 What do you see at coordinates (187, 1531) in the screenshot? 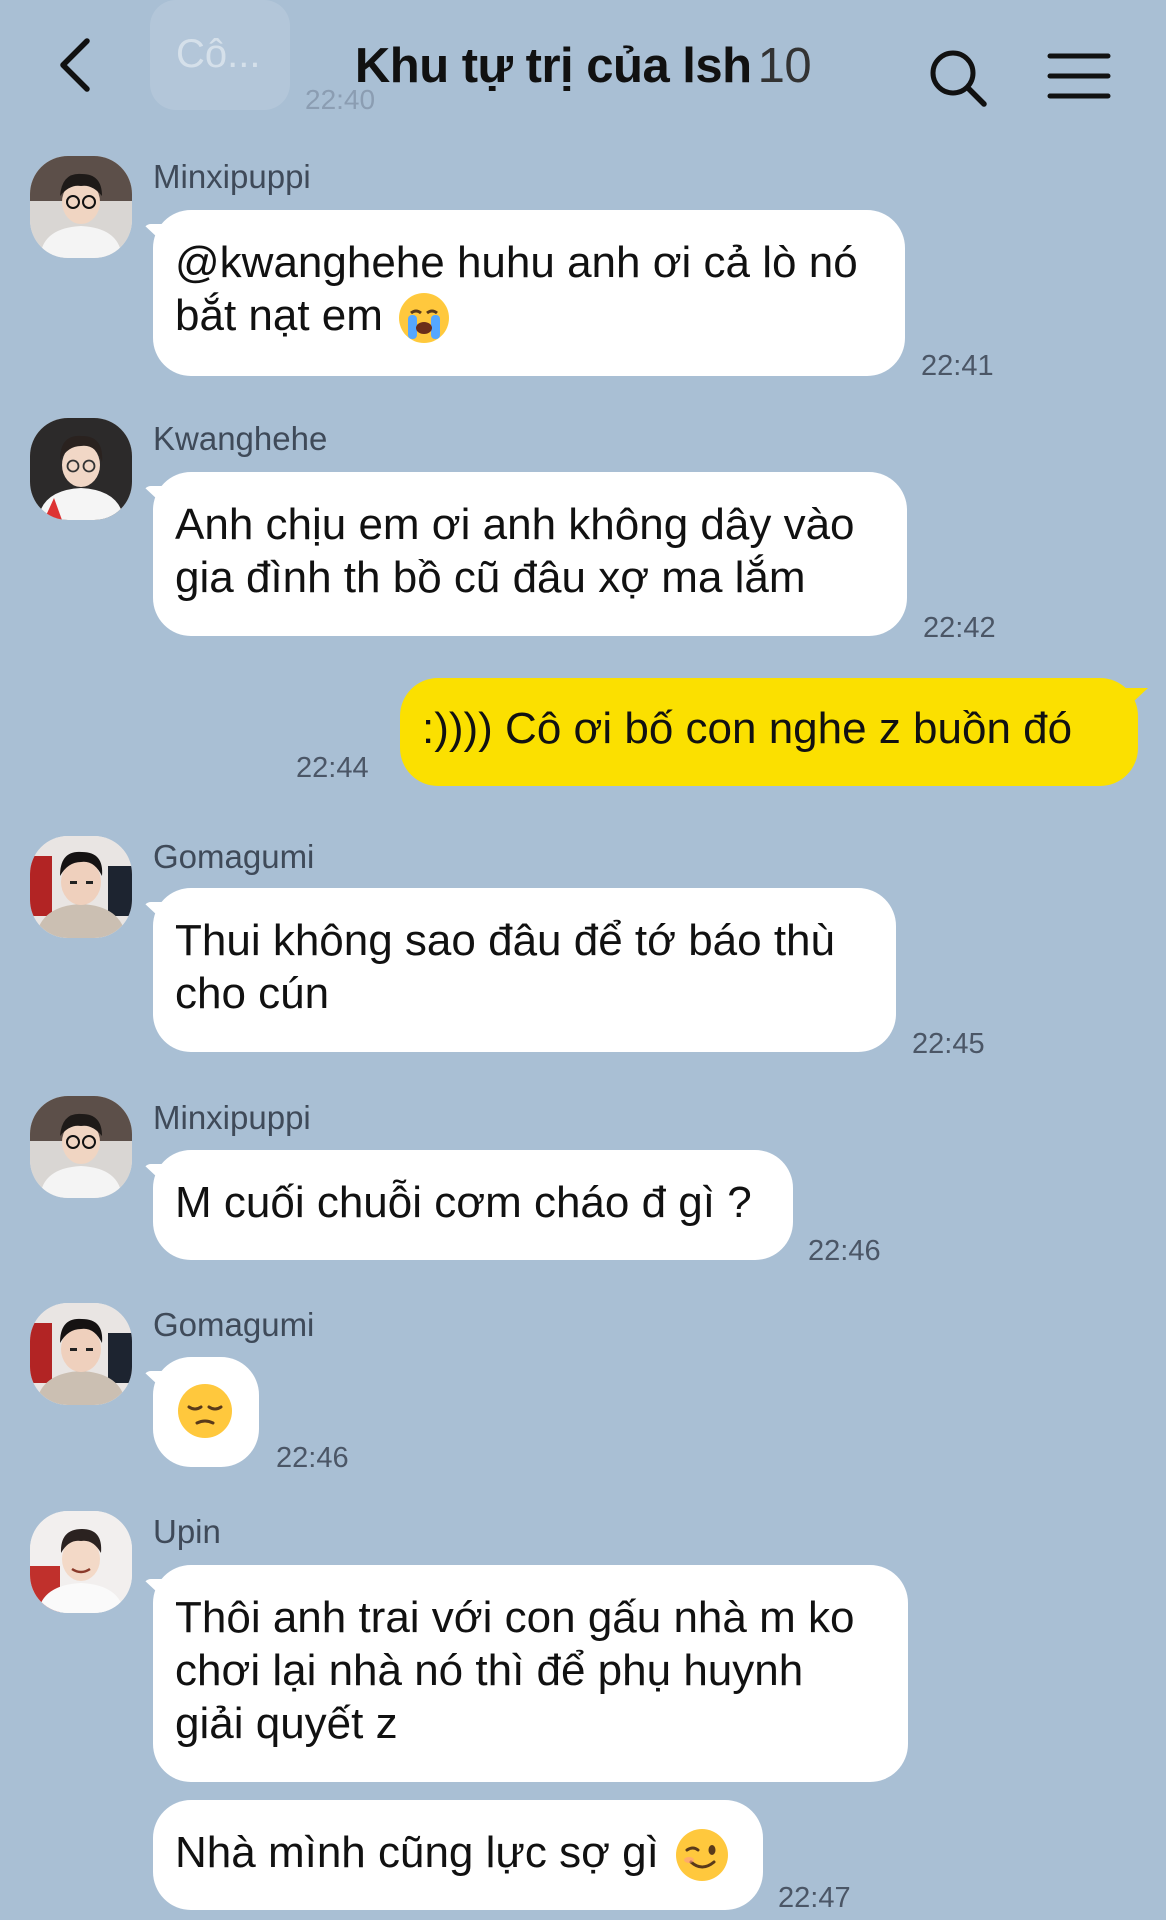
I see `sender-name: Upin` at bounding box center [187, 1531].